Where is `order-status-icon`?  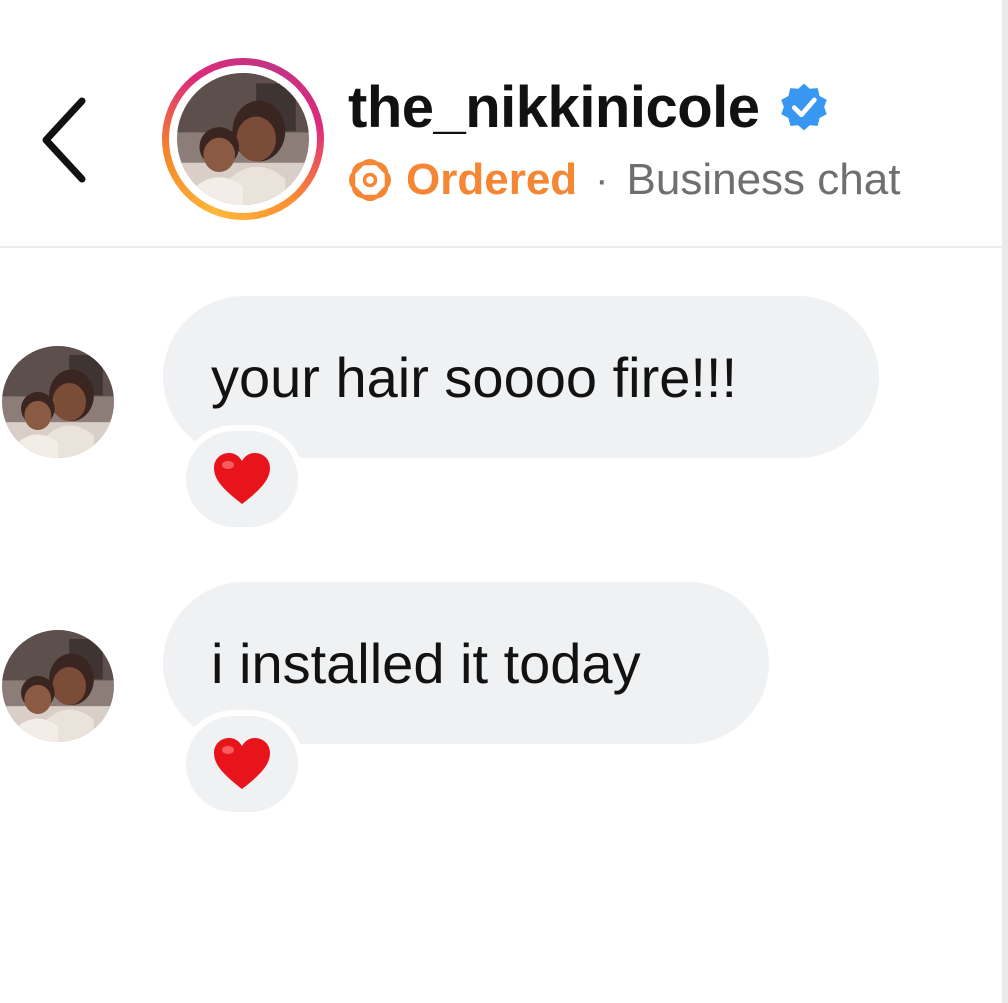 order-status-icon is located at coordinates (370, 180).